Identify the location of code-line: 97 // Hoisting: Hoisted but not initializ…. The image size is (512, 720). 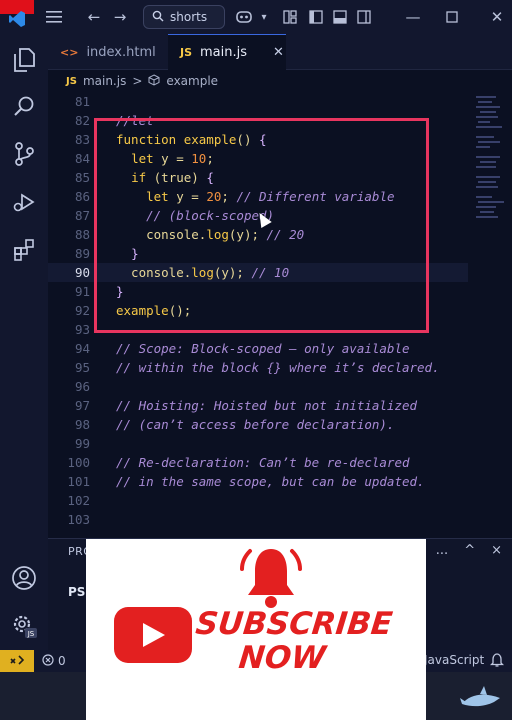
(258, 405).